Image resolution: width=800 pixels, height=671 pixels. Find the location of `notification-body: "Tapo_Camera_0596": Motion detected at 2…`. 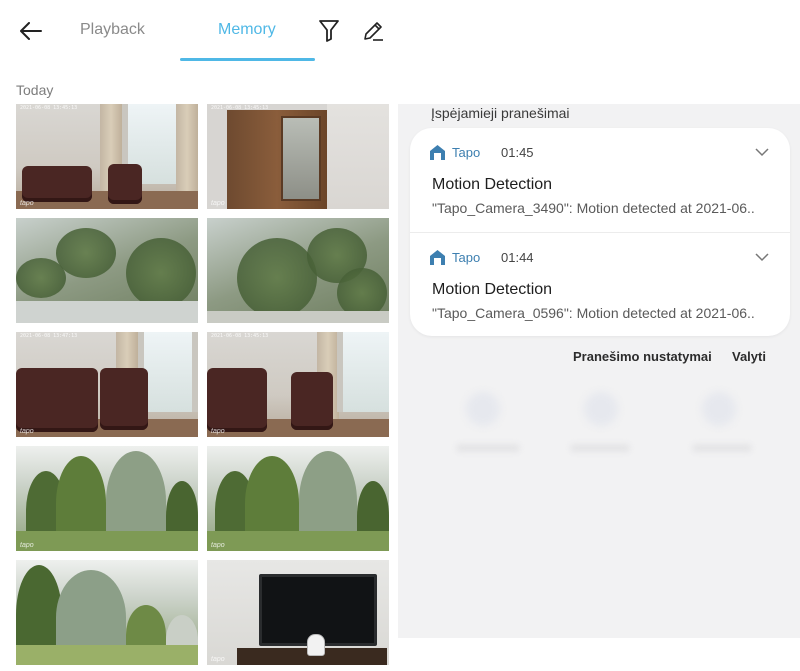

notification-body: "Tapo_Camera_0596": Motion detected at 2… is located at coordinates (593, 313).